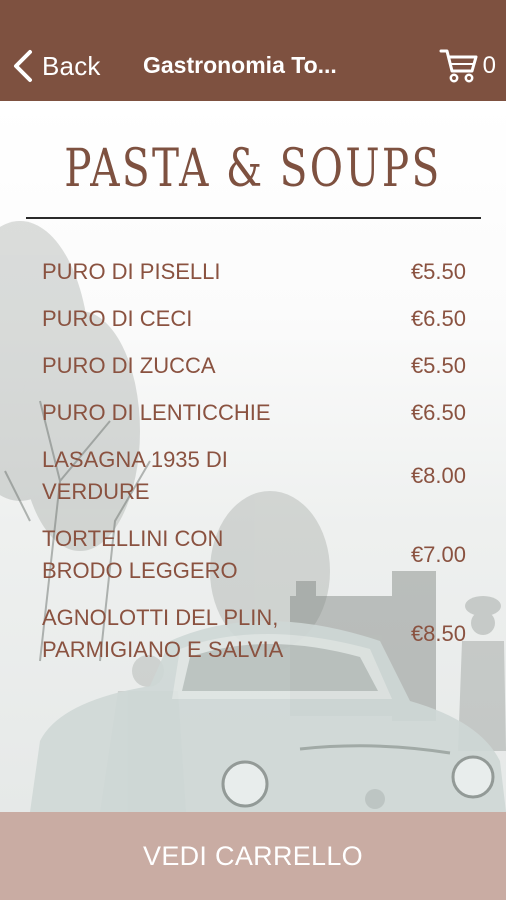 The width and height of the screenshot is (506, 900). I want to click on section-heading: PASTA & SOUPS, so click(253, 169).